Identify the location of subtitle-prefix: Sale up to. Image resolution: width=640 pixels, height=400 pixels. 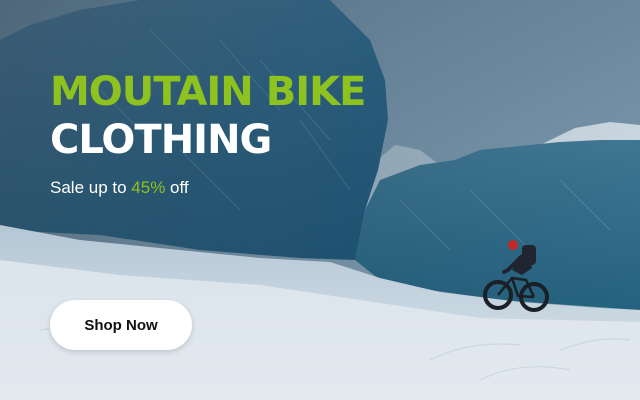
(91, 187).